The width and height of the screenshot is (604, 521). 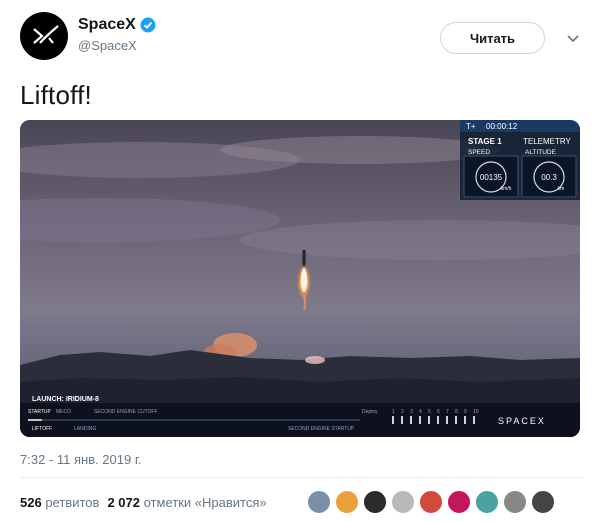 What do you see at coordinates (502, 126) in the screenshot?
I see `mission-timer: 00:00:12` at bounding box center [502, 126].